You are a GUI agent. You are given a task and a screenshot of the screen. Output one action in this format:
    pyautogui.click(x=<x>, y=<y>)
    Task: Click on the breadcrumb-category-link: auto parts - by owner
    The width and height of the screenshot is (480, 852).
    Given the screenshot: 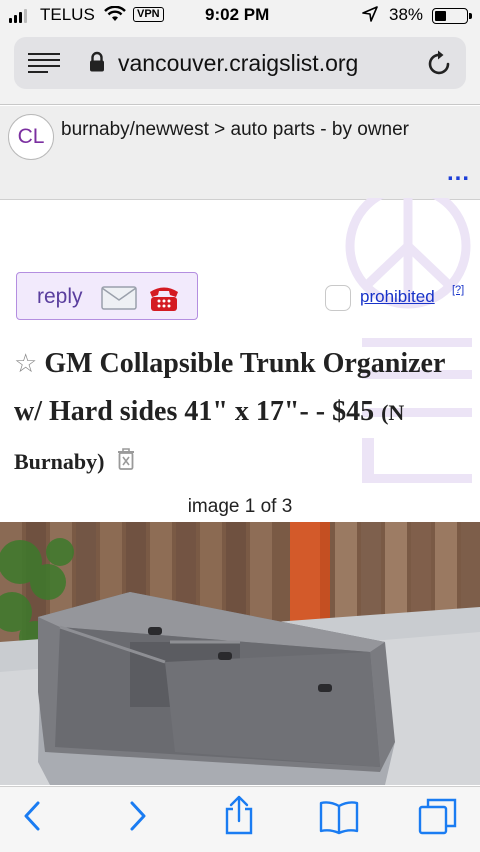 What is the action you would take?
    pyautogui.click(x=320, y=129)
    